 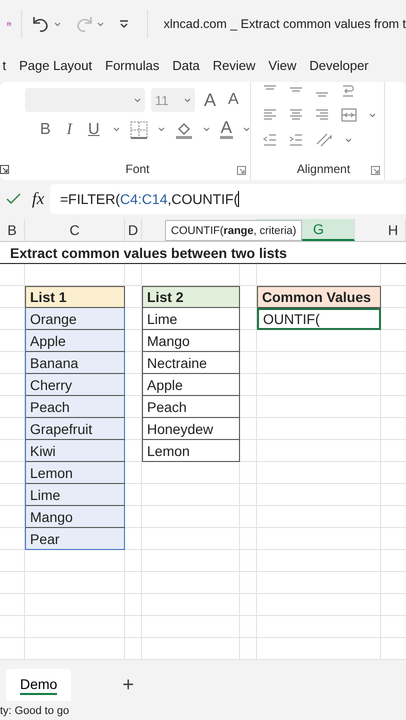 What do you see at coordinates (226, 129) in the screenshot?
I see `font-color-button: A` at bounding box center [226, 129].